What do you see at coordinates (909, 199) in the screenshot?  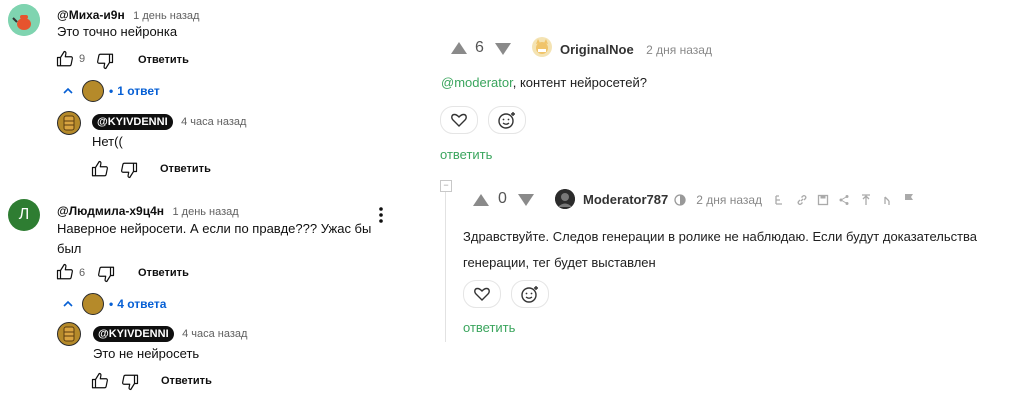 I see `flag-icon` at bounding box center [909, 199].